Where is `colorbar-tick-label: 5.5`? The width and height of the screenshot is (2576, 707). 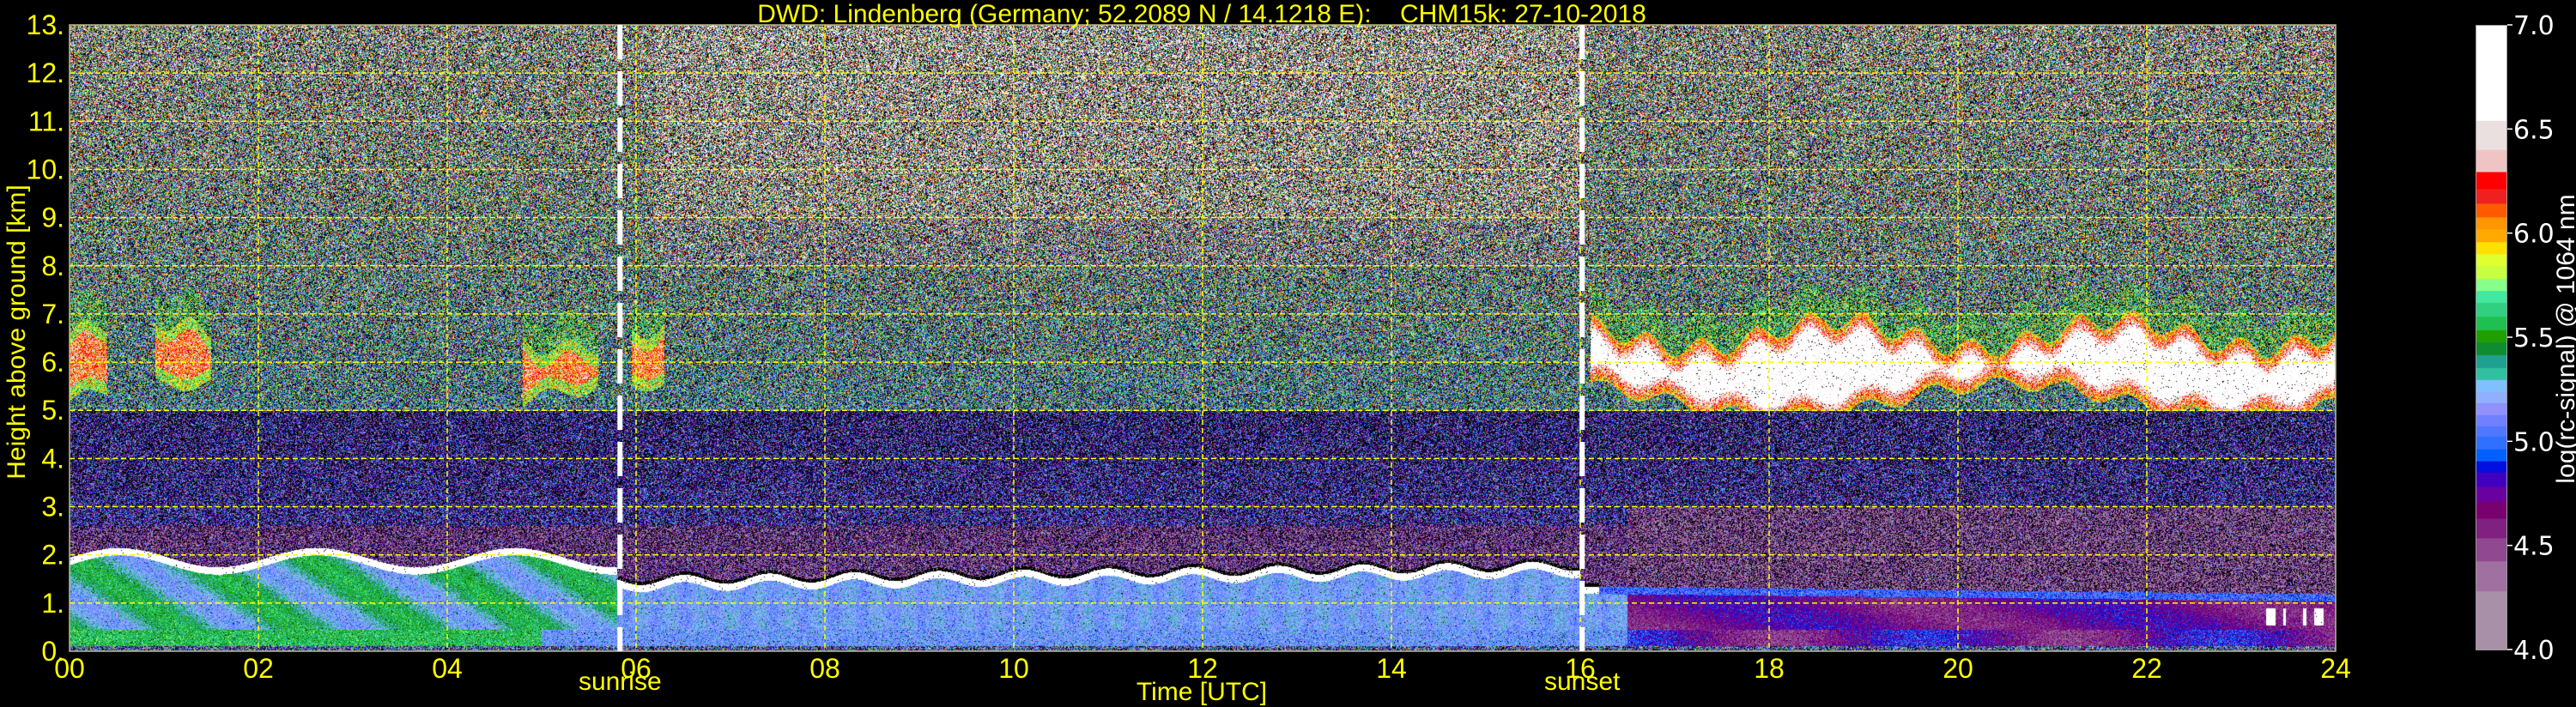
colorbar-tick-label: 5.5 is located at coordinates (2534, 338).